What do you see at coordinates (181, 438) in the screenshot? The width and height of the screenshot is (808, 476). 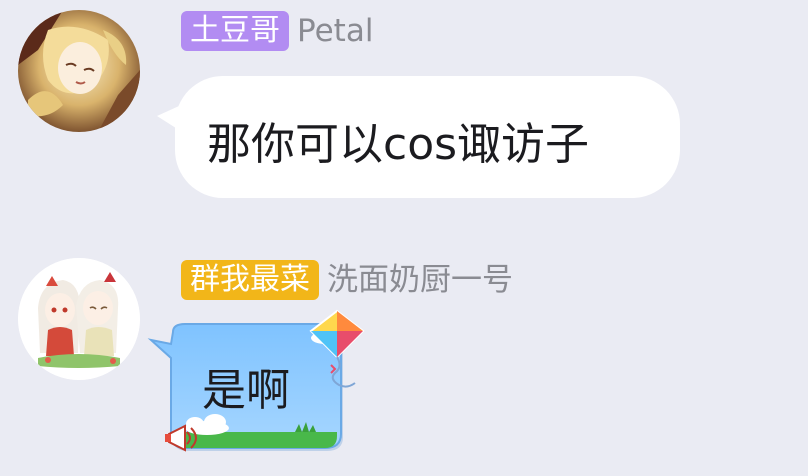 I see `megaphone-icon` at bounding box center [181, 438].